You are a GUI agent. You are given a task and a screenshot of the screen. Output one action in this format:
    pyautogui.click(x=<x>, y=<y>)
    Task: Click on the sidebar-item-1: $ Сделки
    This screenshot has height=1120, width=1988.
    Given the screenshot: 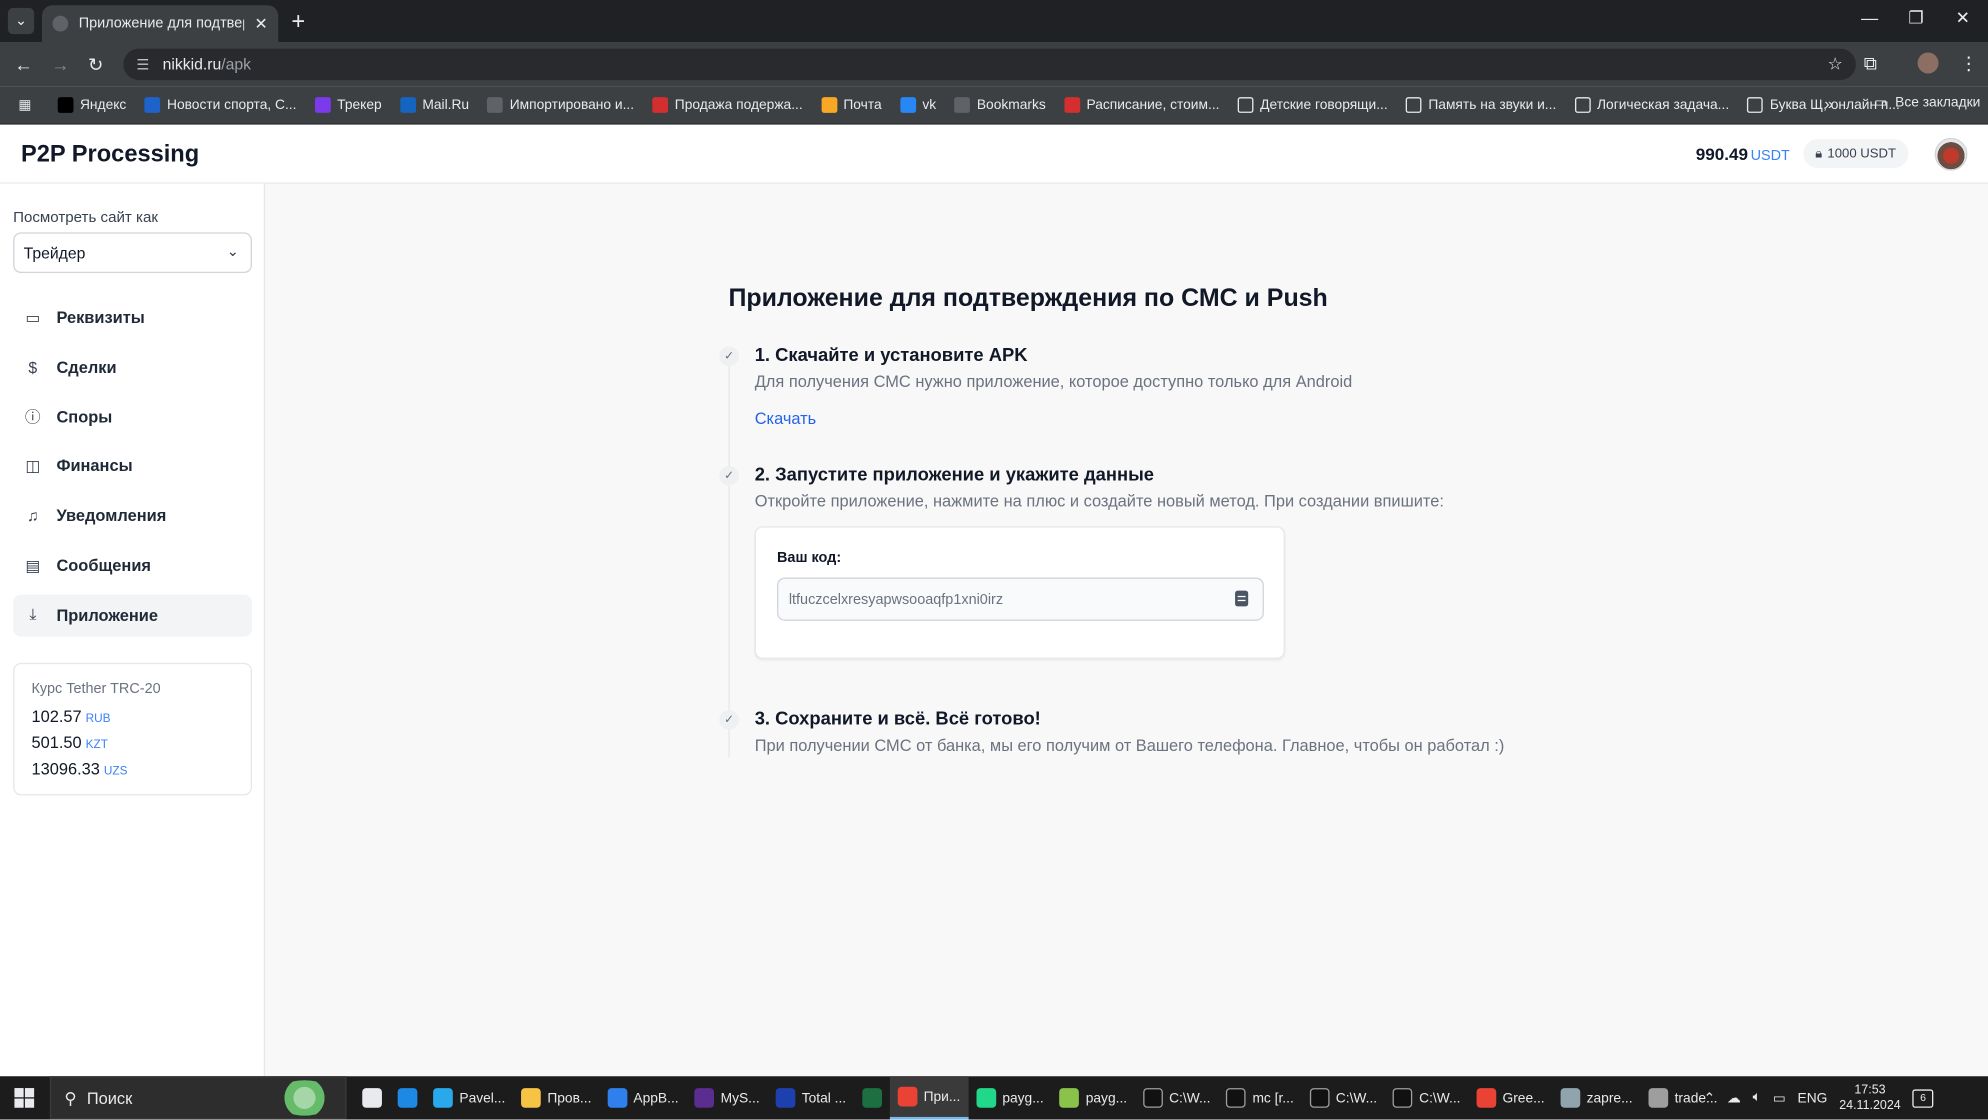 What is the action you would take?
    pyautogui.click(x=132, y=367)
    